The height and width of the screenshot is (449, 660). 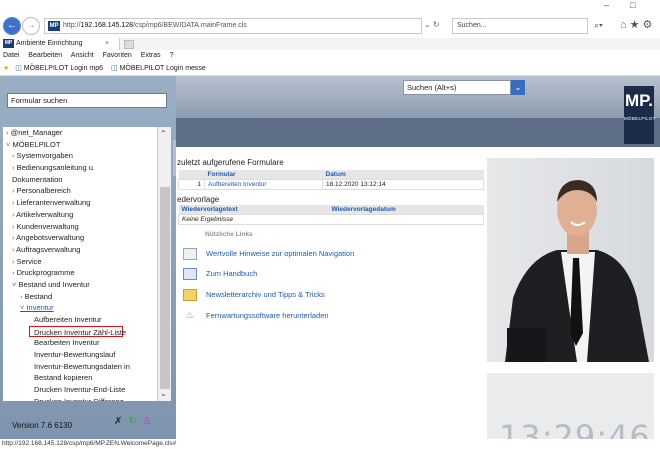 What do you see at coordinates (80, 250) in the screenshot?
I see `tree-item: › Auftragsverwaltung` at bounding box center [80, 250].